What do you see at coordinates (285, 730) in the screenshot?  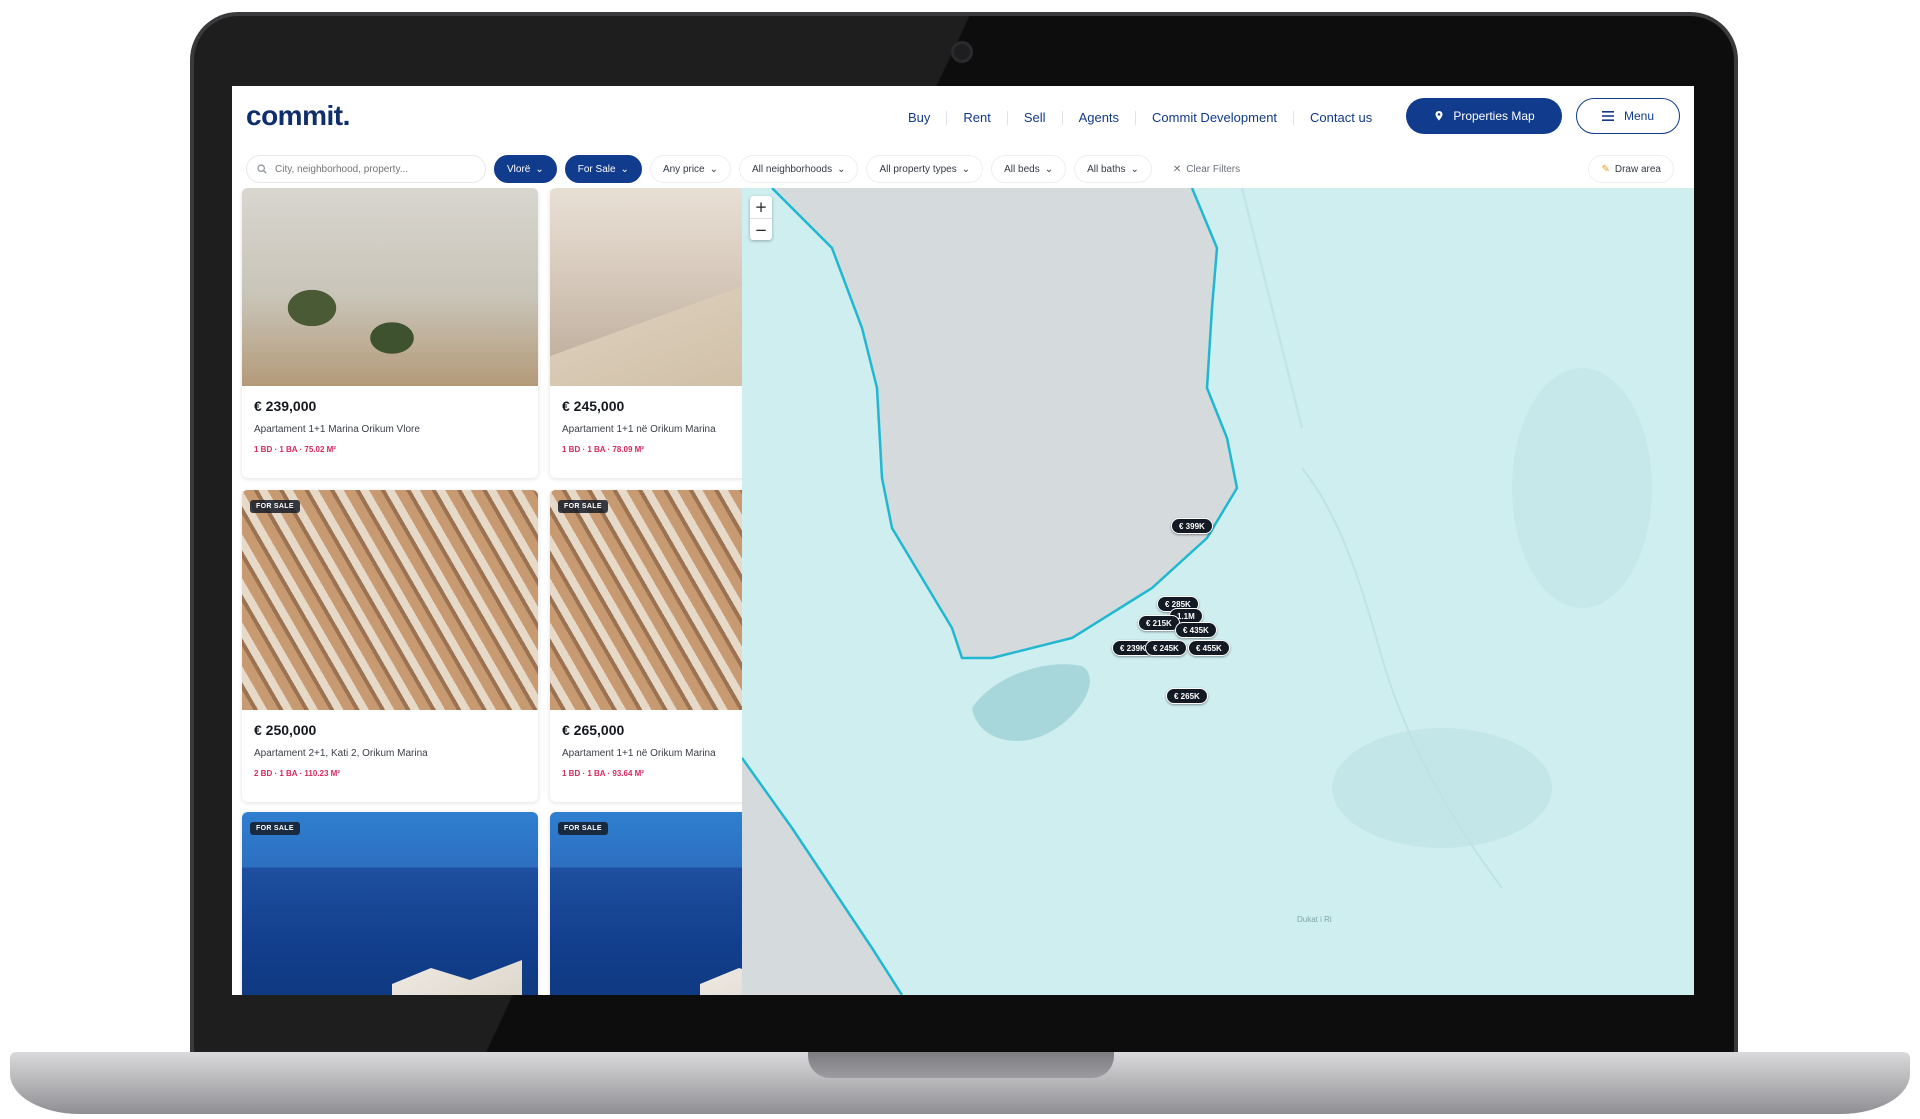 I see `listing-price: € 250,000` at bounding box center [285, 730].